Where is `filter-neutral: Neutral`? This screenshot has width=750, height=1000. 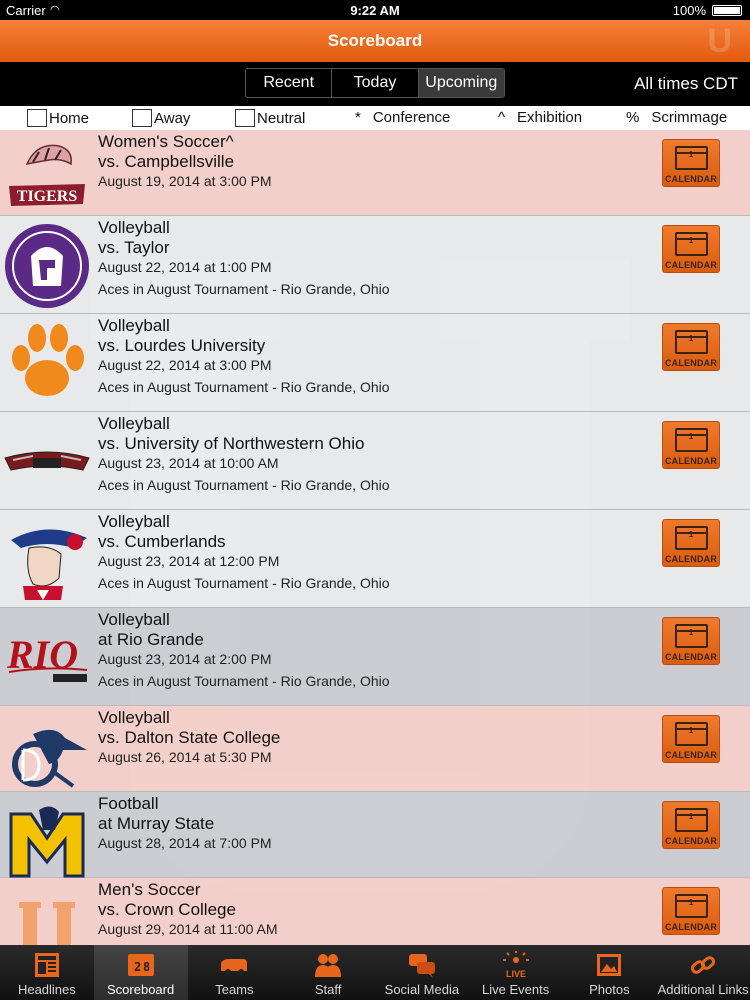 filter-neutral: Neutral is located at coordinates (270, 118).